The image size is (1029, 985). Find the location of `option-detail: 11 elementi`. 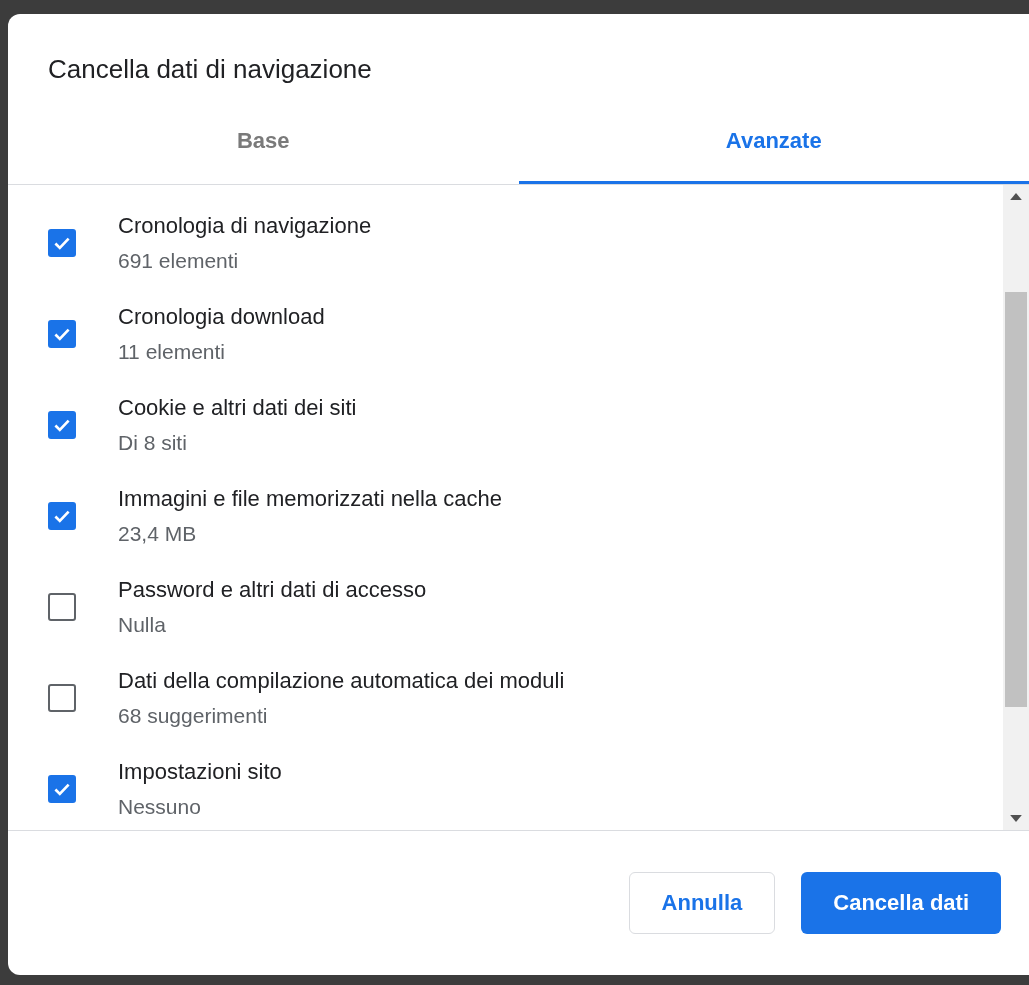

option-detail: 11 elementi is located at coordinates (172, 351).